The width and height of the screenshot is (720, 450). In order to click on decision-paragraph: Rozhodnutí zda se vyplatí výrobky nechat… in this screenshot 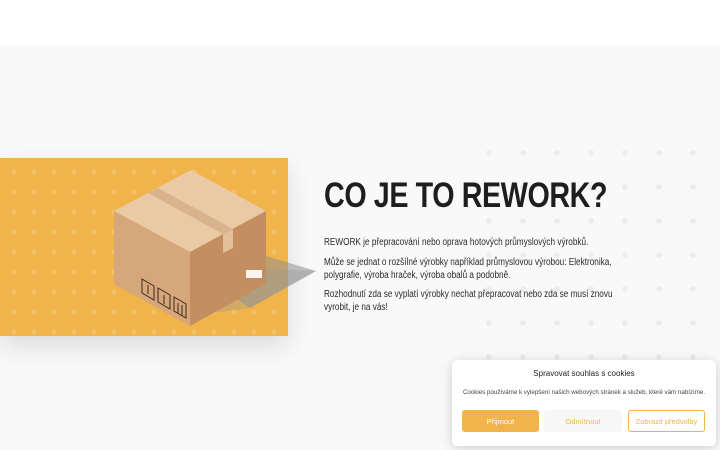, I will do `click(468, 301)`.